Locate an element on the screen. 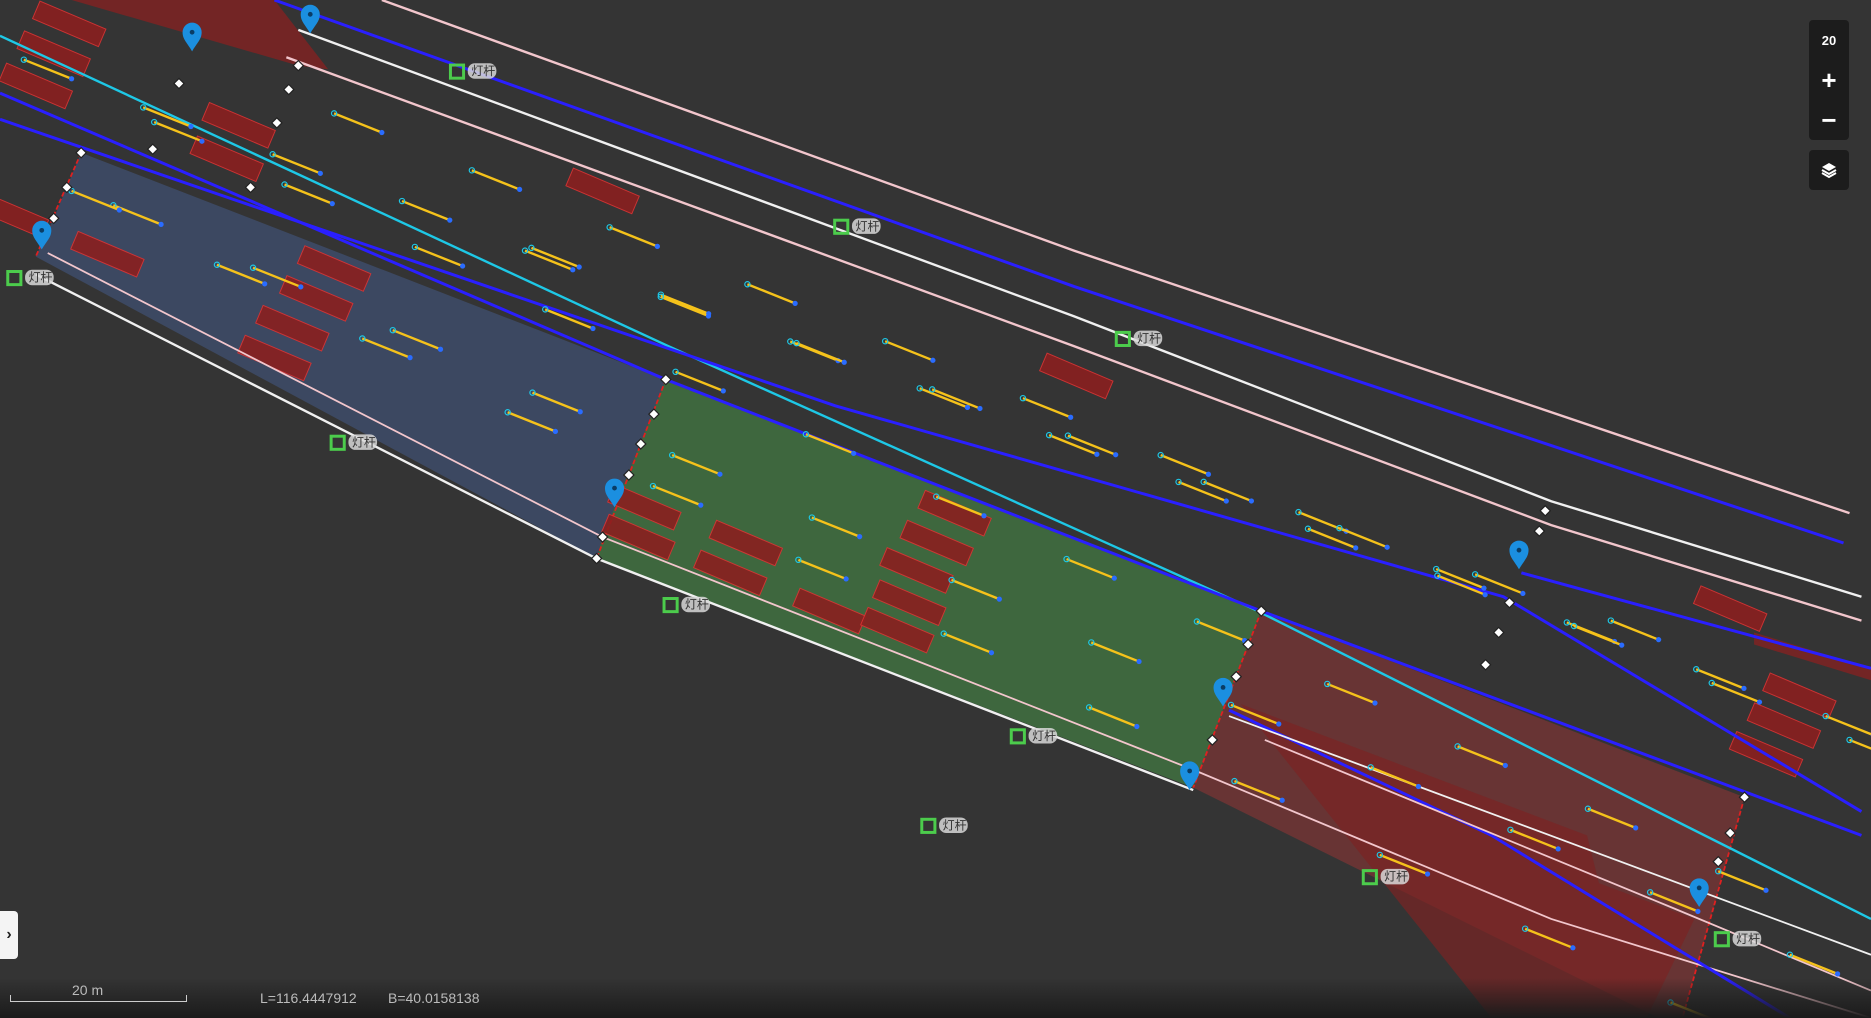 This screenshot has height=1018, width=1871. lane-line-blue is located at coordinates (1695, 620).